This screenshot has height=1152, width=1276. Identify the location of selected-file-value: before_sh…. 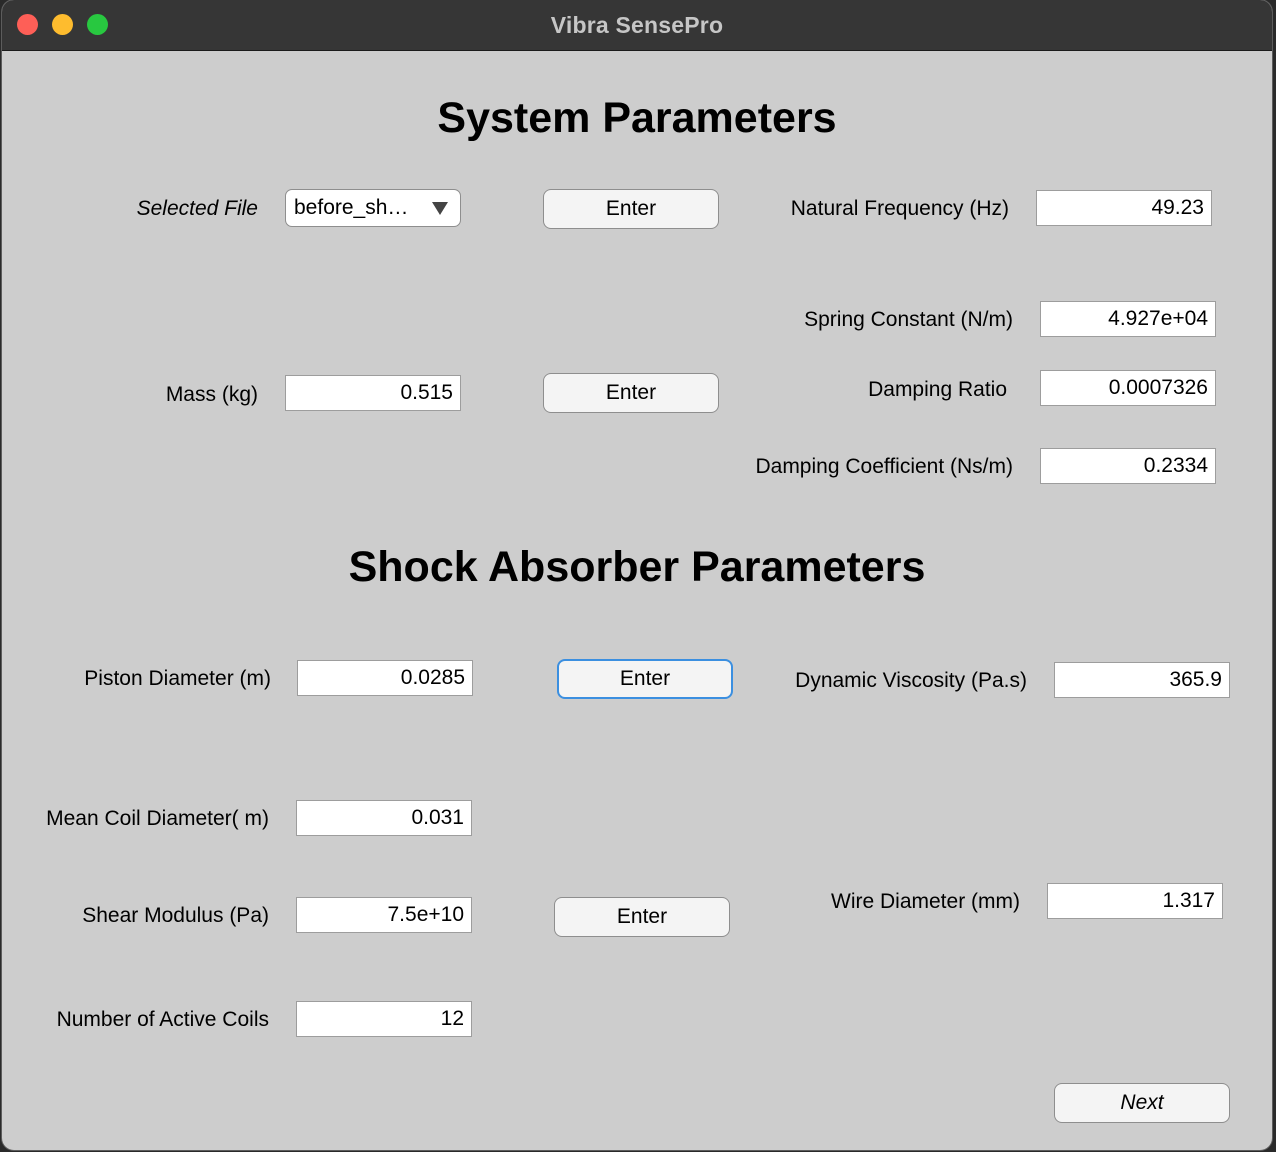
(351, 207).